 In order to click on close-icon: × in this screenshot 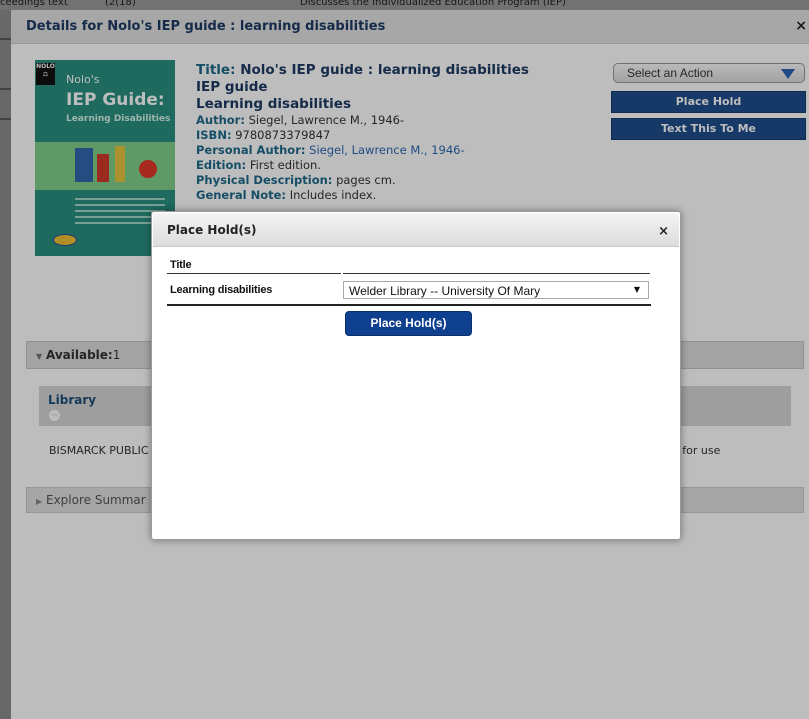, I will do `click(663, 231)`.